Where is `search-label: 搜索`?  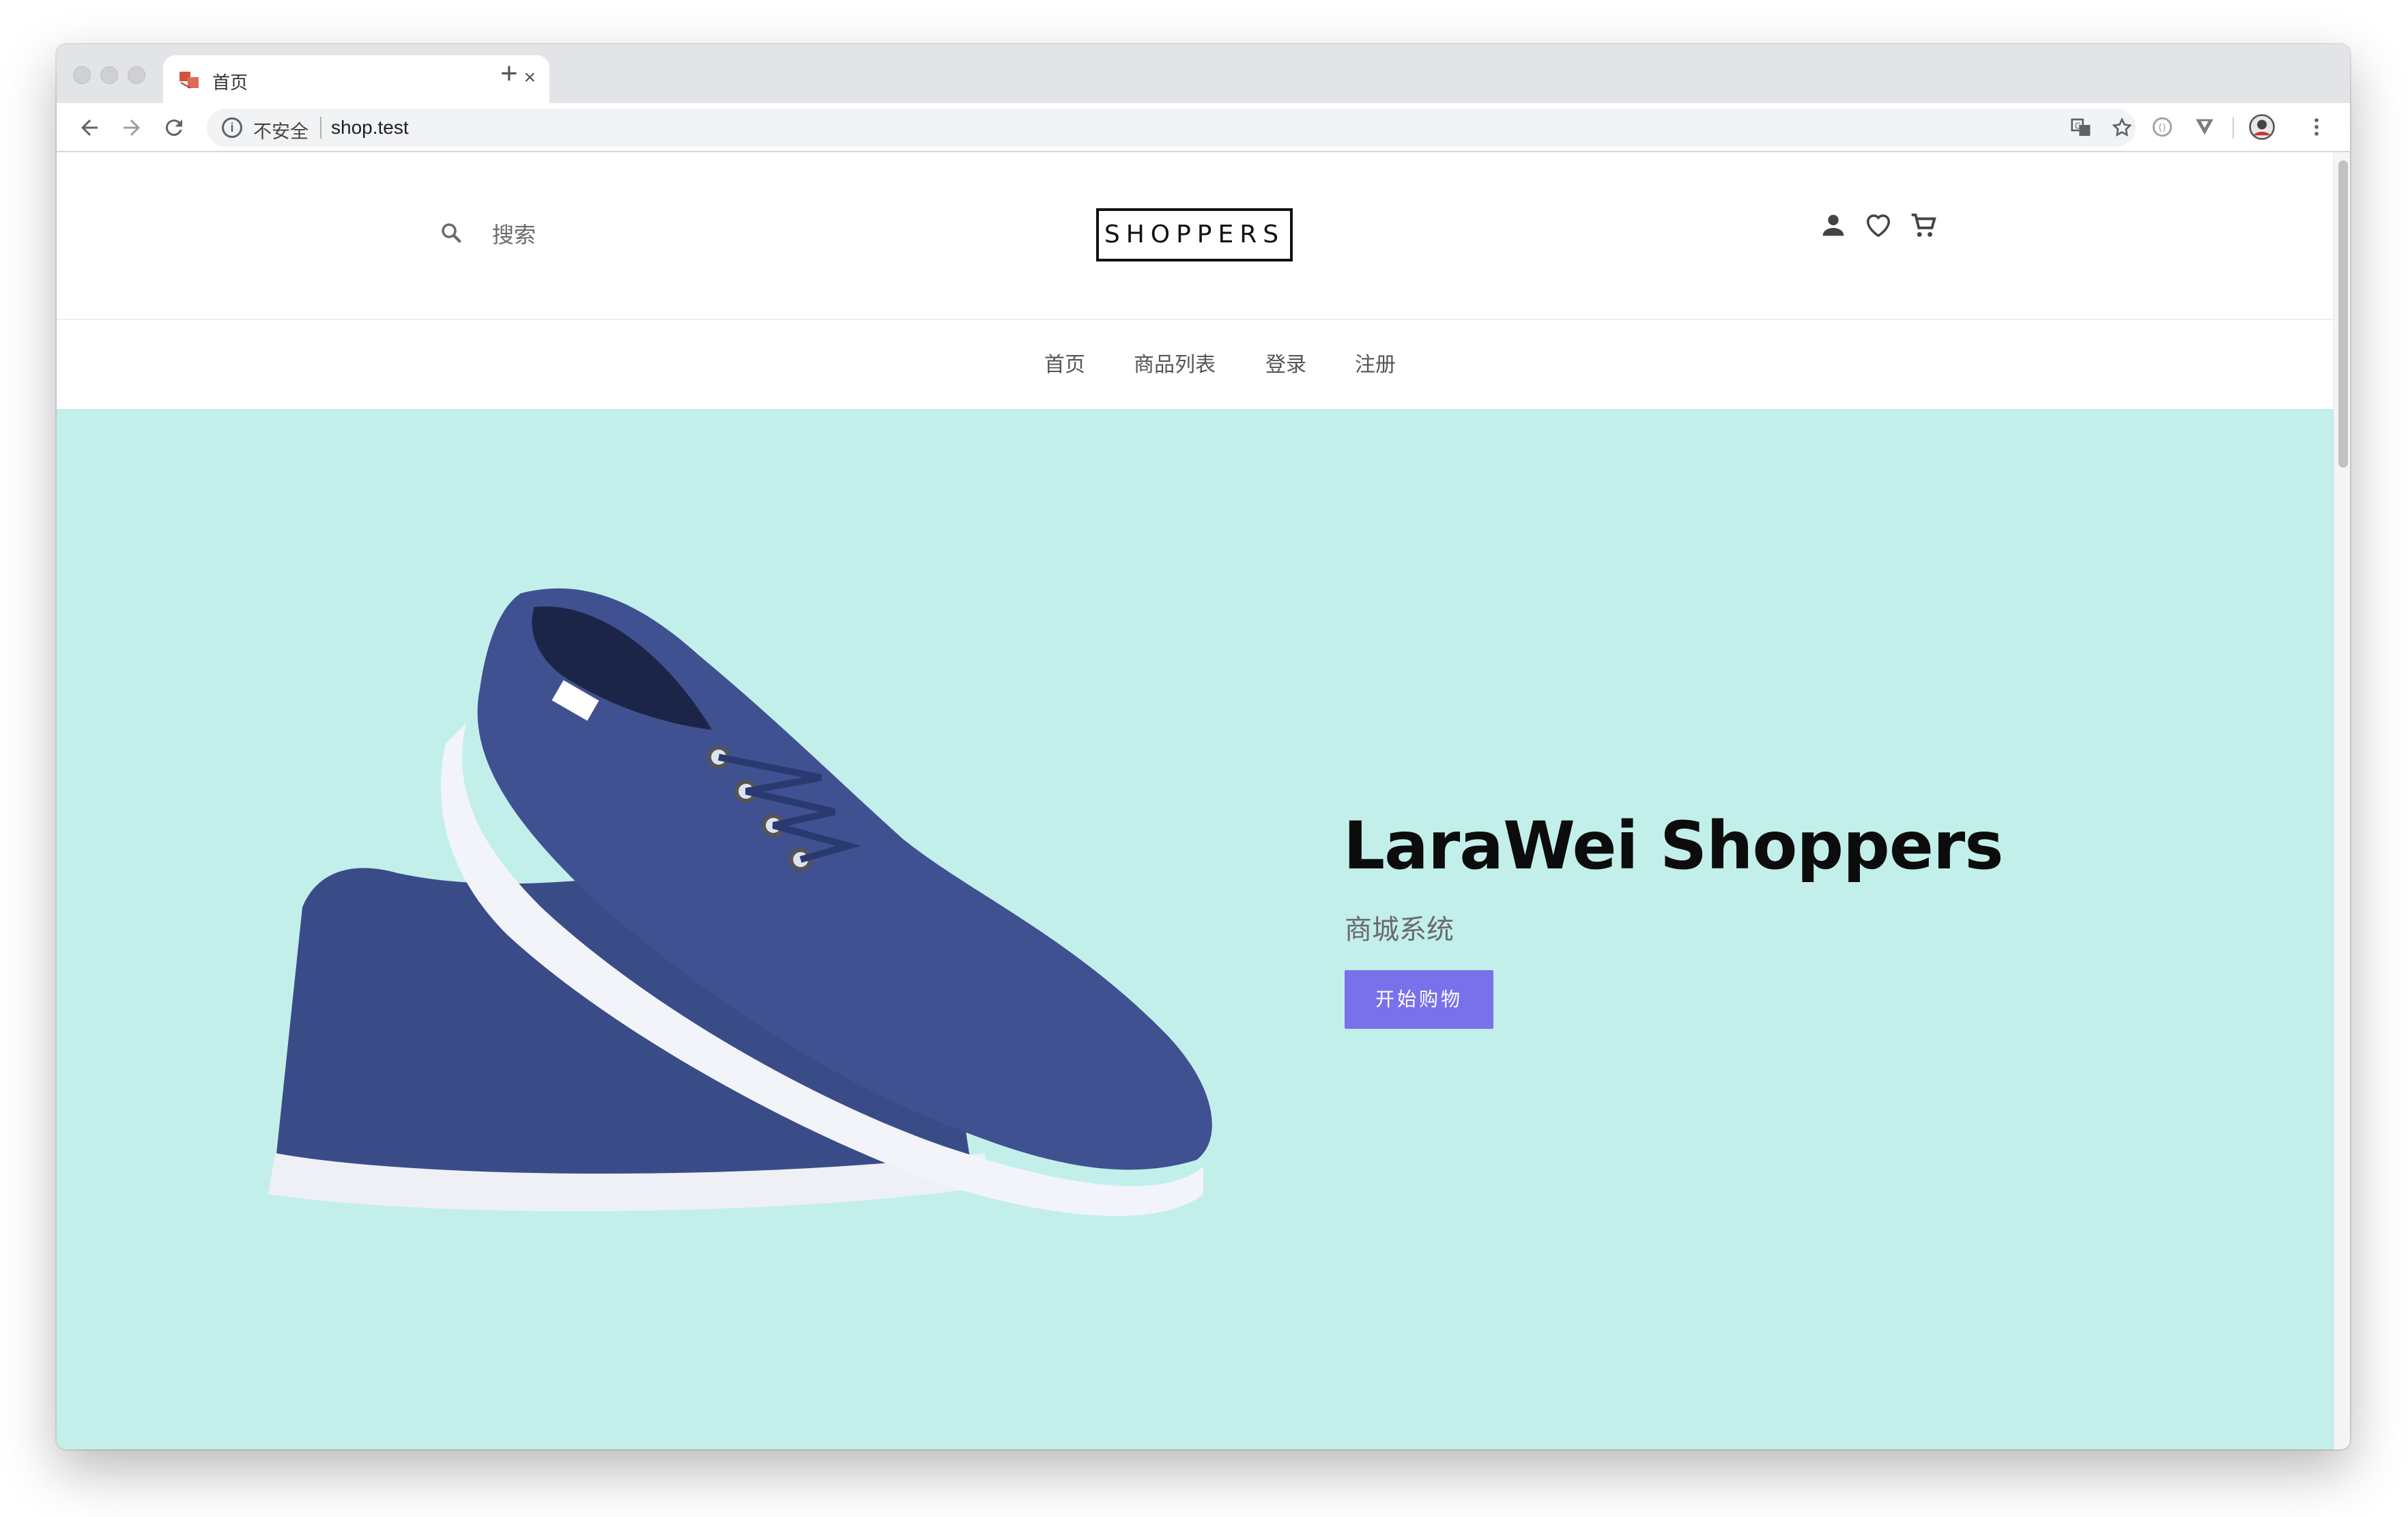 search-label: 搜索 is located at coordinates (514, 233).